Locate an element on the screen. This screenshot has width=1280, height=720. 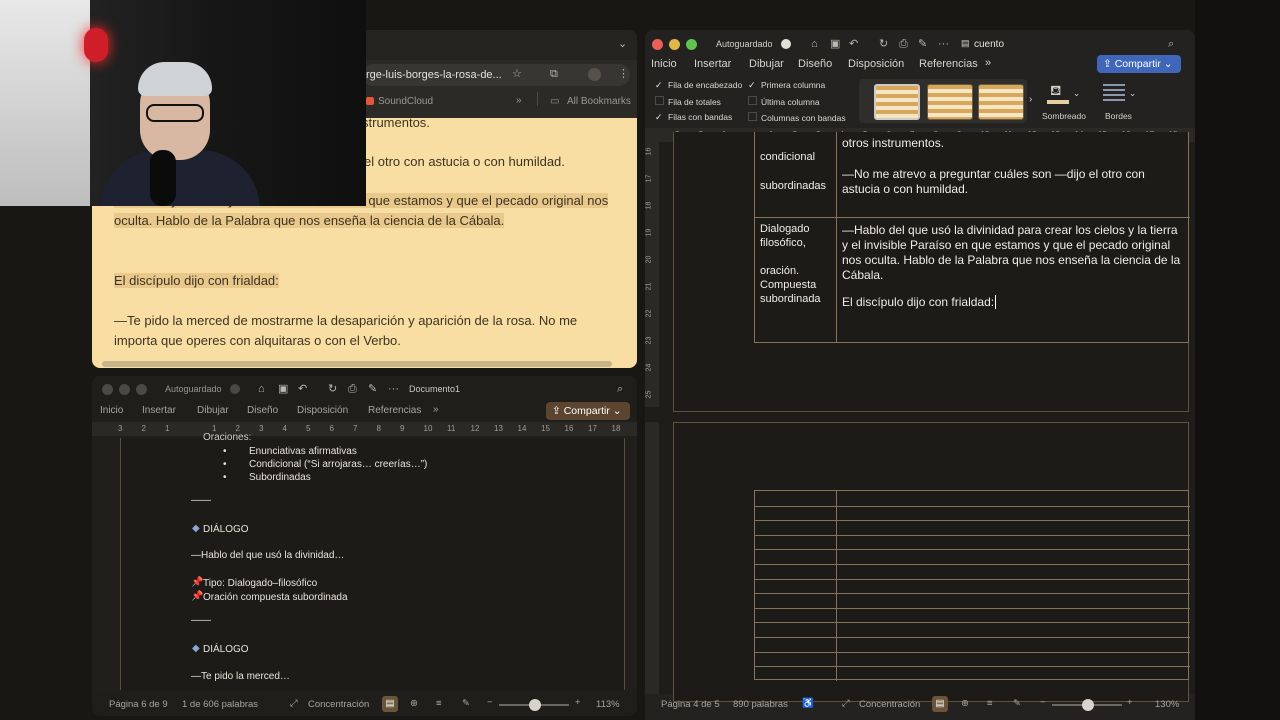
accessibility-icon: ♿ is located at coordinates (808, 703).